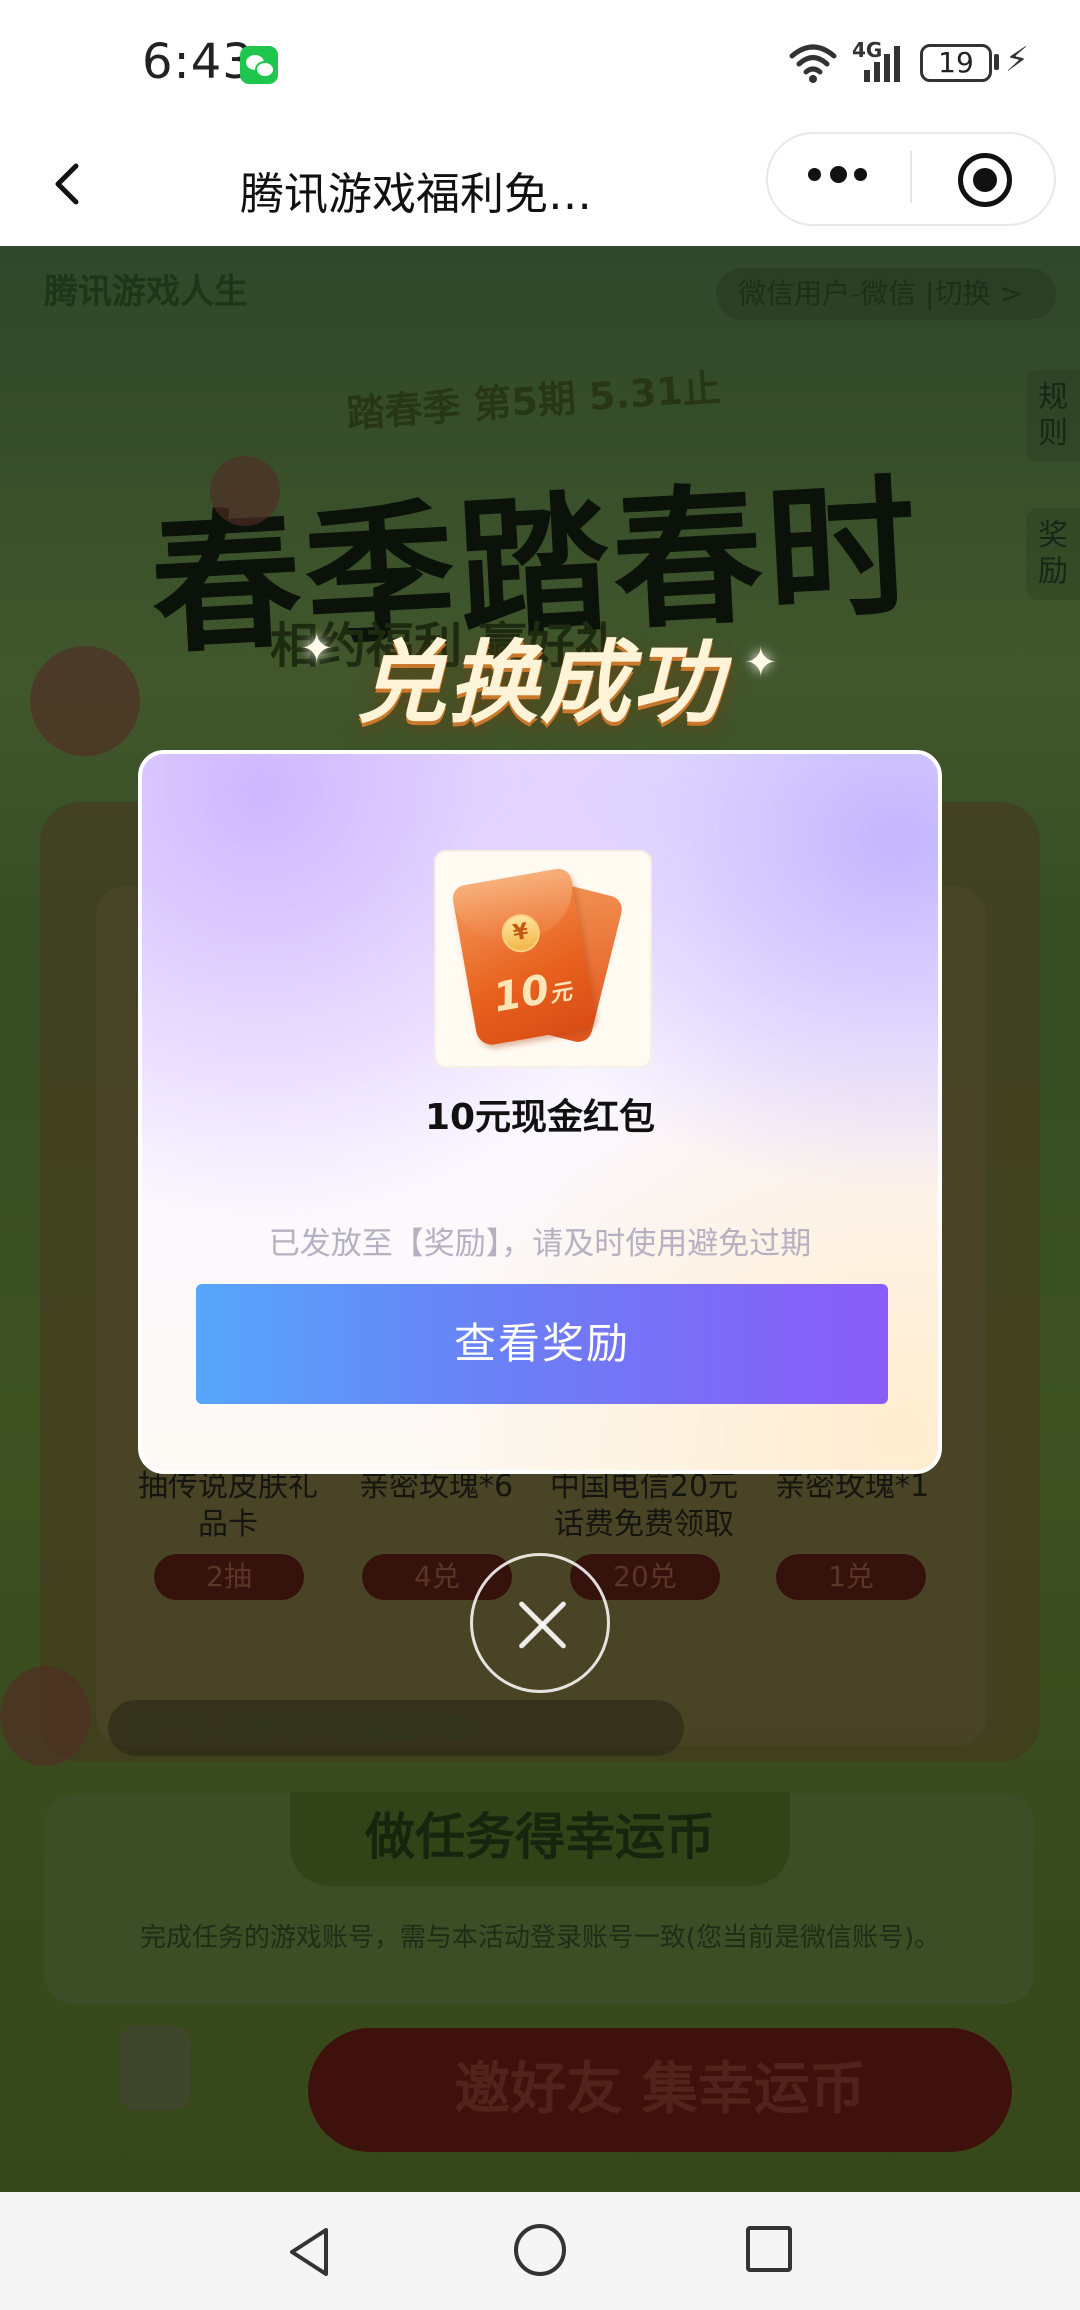  I want to click on system-recents-icon, so click(769, 2249).